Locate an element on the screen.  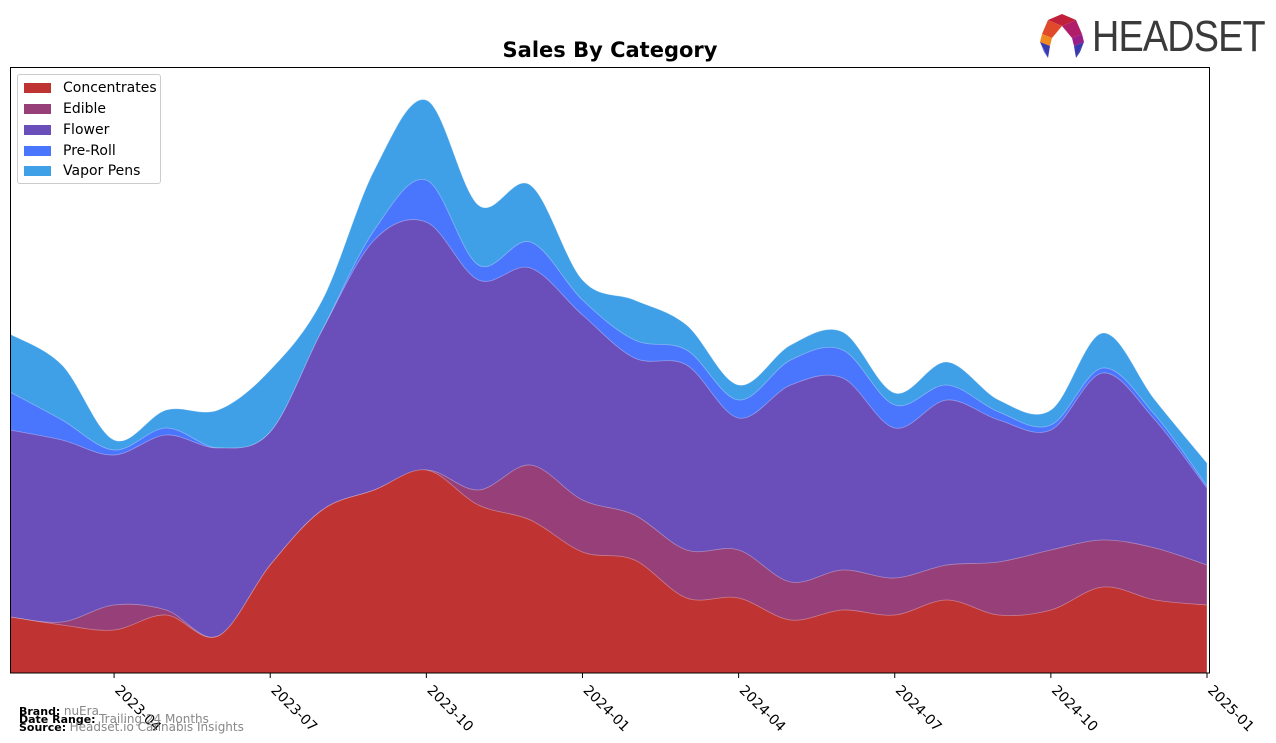
legend-label: Flower is located at coordinates (86, 130).